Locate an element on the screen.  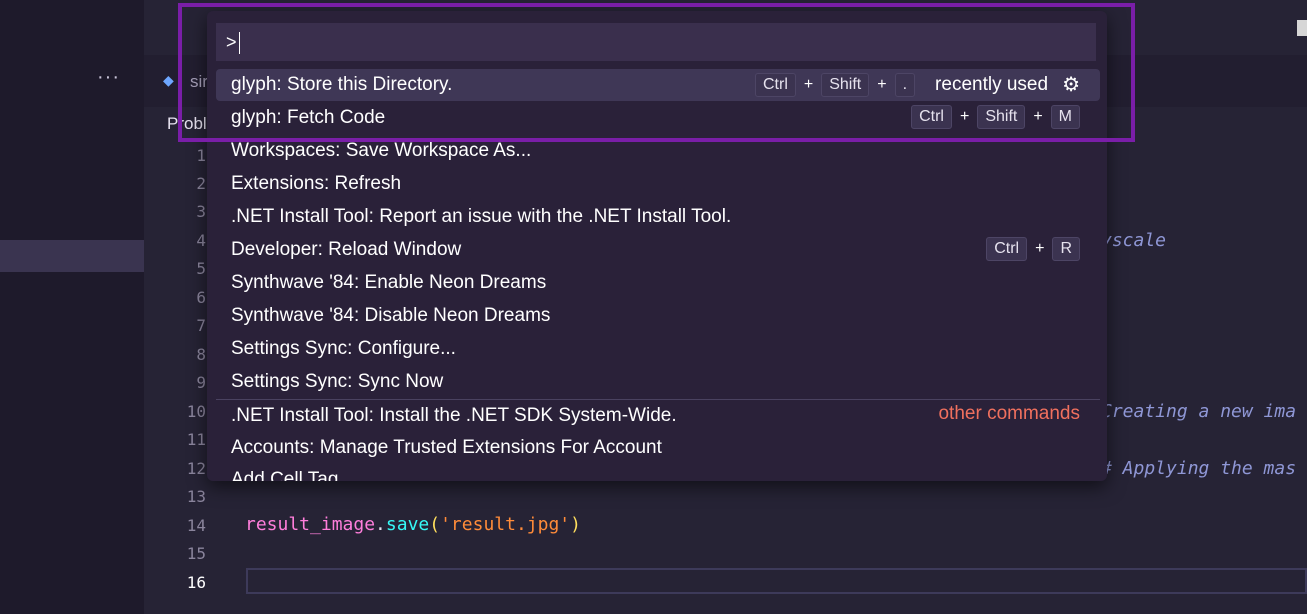
code-line-4: yscale is located at coordinates (1133, 240).